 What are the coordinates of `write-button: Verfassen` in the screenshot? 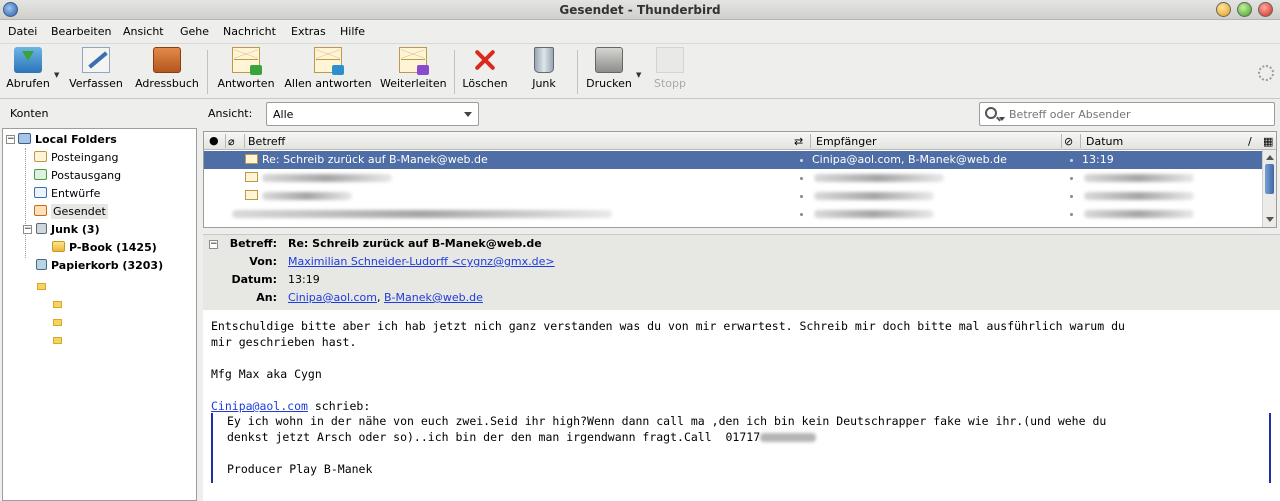 It's located at (96, 68).